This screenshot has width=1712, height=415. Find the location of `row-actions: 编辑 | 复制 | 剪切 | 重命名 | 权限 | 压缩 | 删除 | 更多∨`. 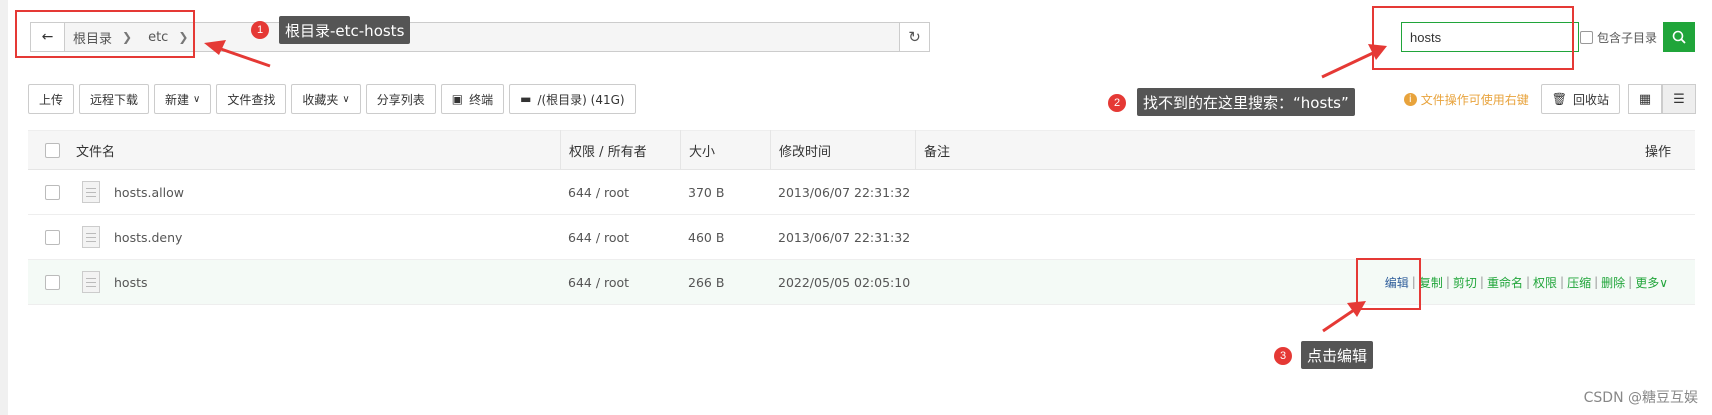

row-actions: 编辑 | 复制 | 剪切 | 重命名 | 权限 | 压缩 | 删除 | 更多∨ is located at coordinates (1526, 282).